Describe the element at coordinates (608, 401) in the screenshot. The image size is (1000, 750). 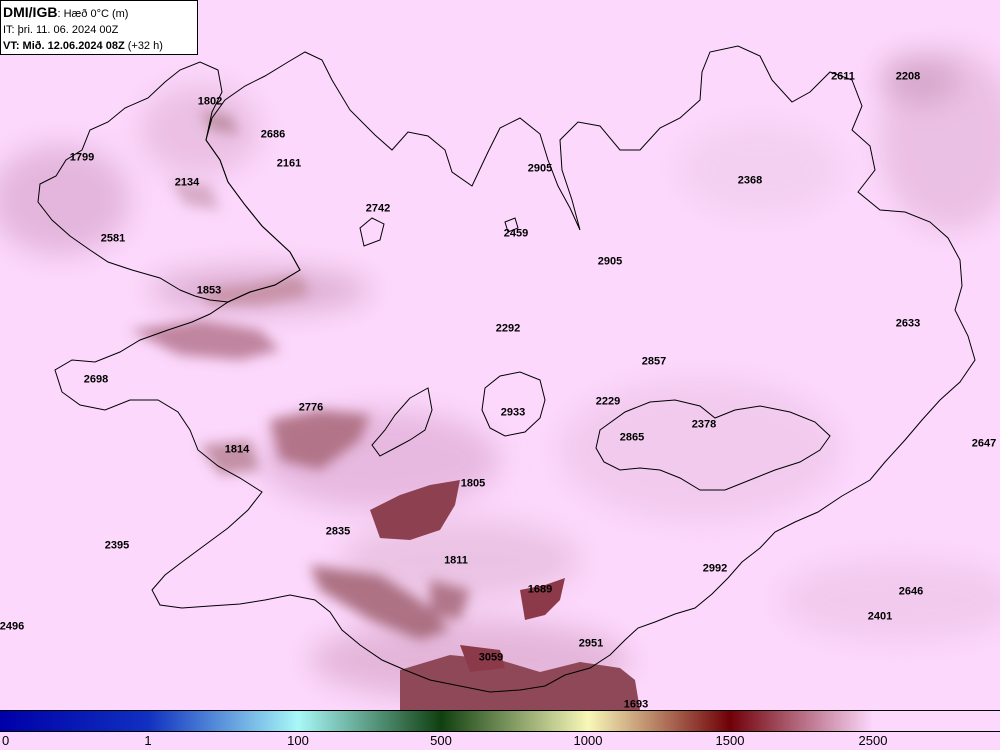
I see `value-label: 2229` at that location.